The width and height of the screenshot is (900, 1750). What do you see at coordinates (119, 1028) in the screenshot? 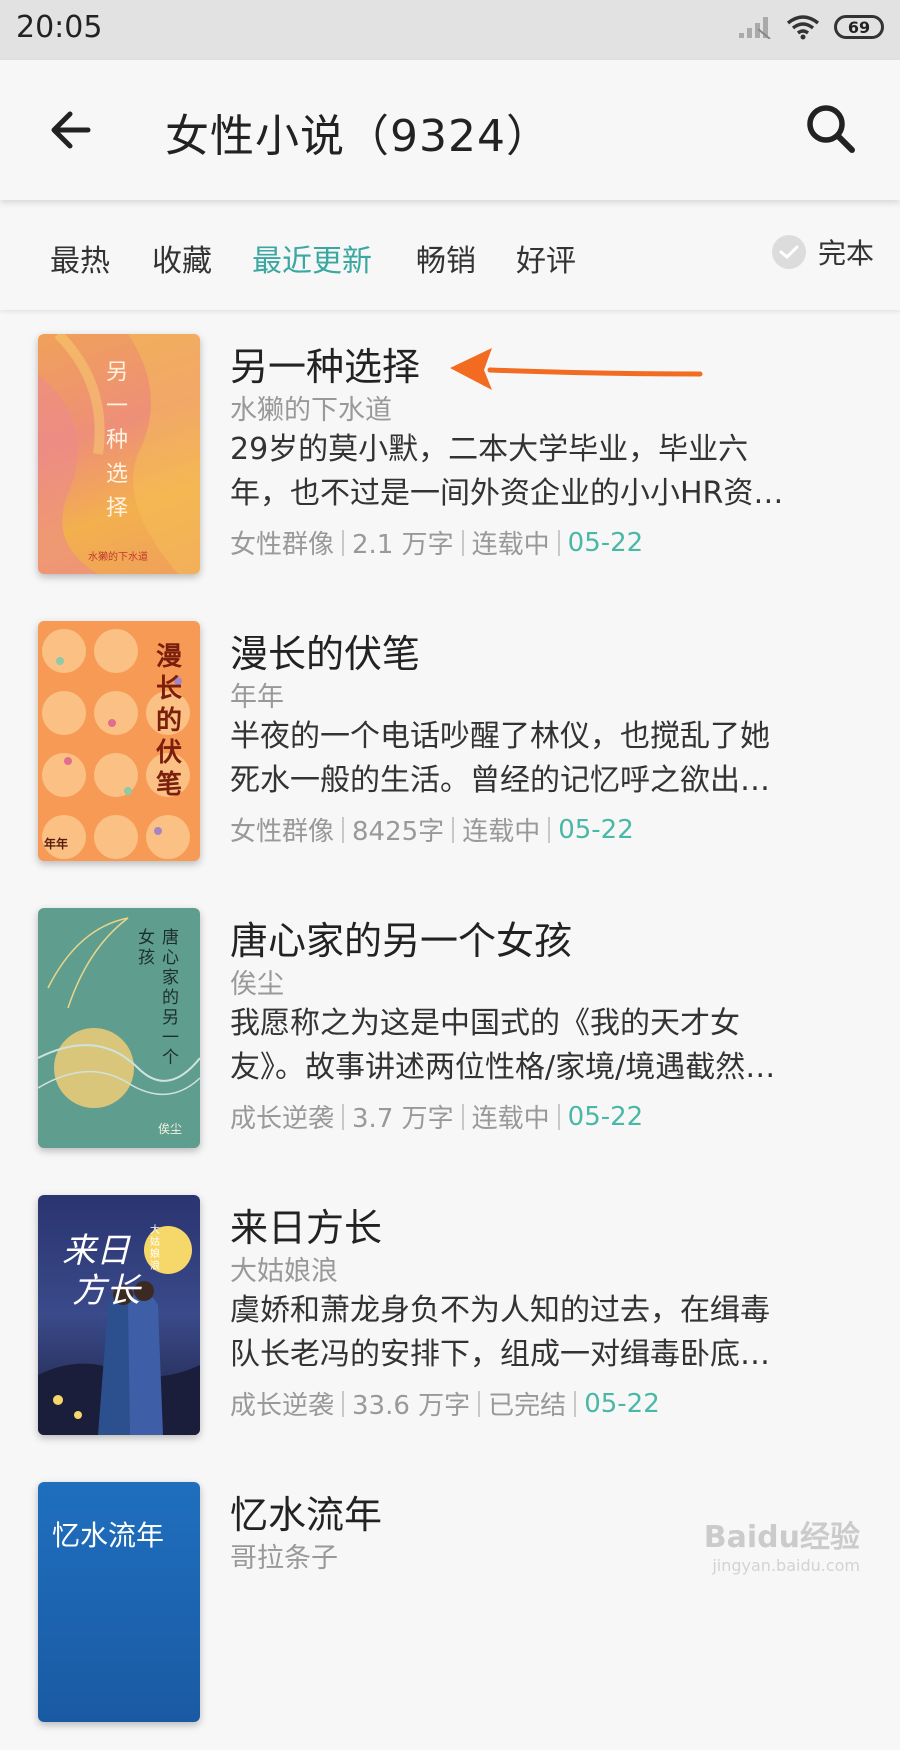
I see `book-cover: 唐心家的另一个 女孩 俟尘` at bounding box center [119, 1028].